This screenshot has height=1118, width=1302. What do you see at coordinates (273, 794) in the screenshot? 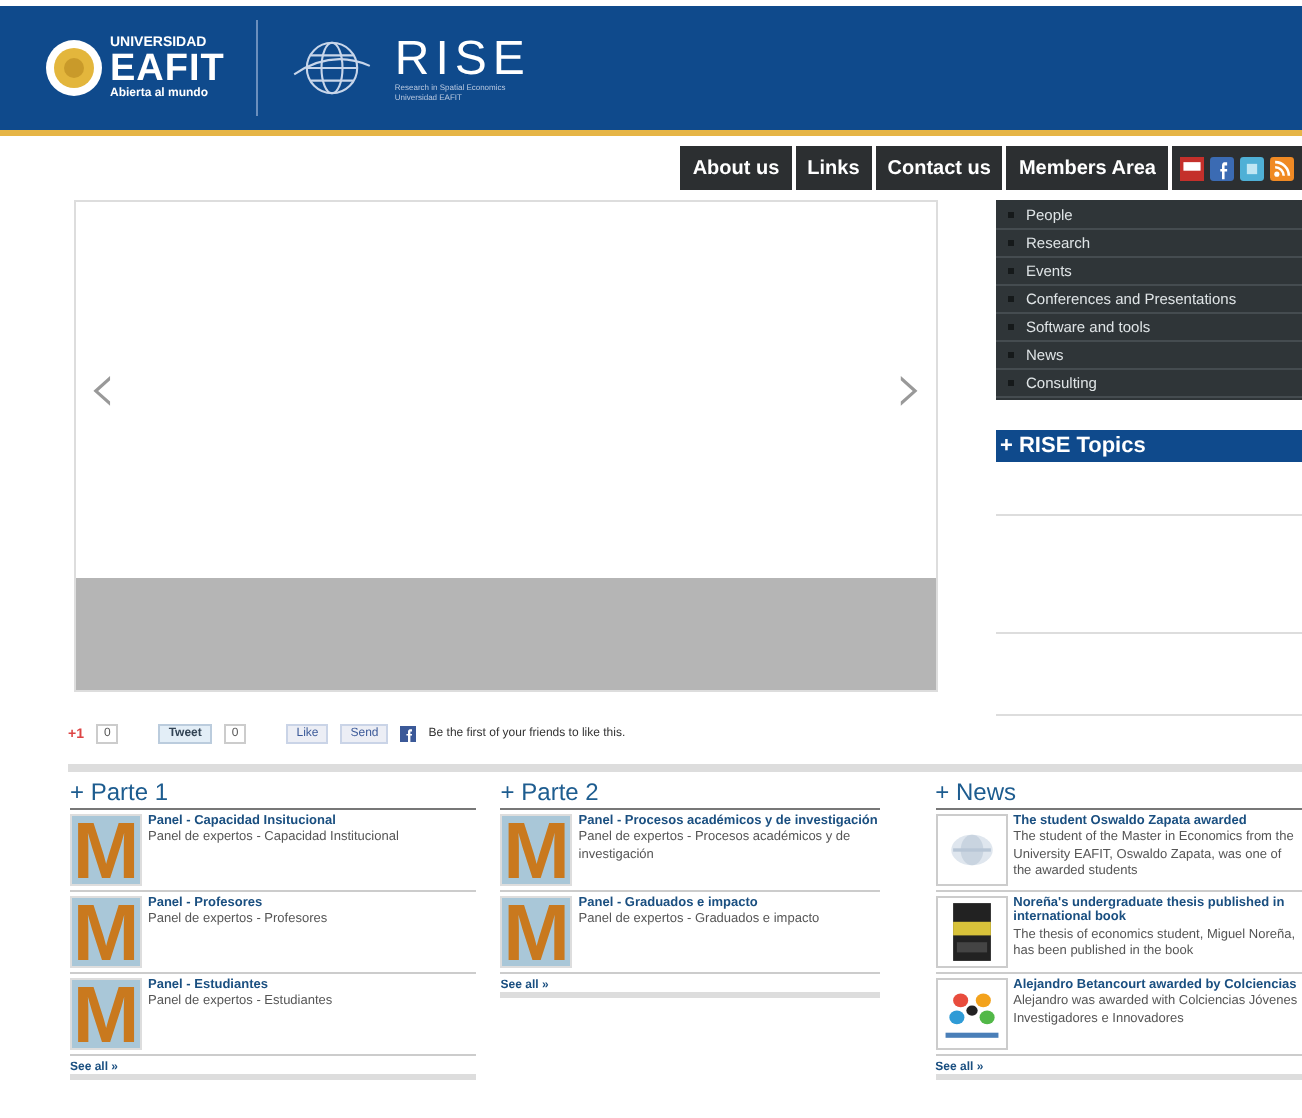
I see `section-title: + Parte 1` at bounding box center [273, 794].